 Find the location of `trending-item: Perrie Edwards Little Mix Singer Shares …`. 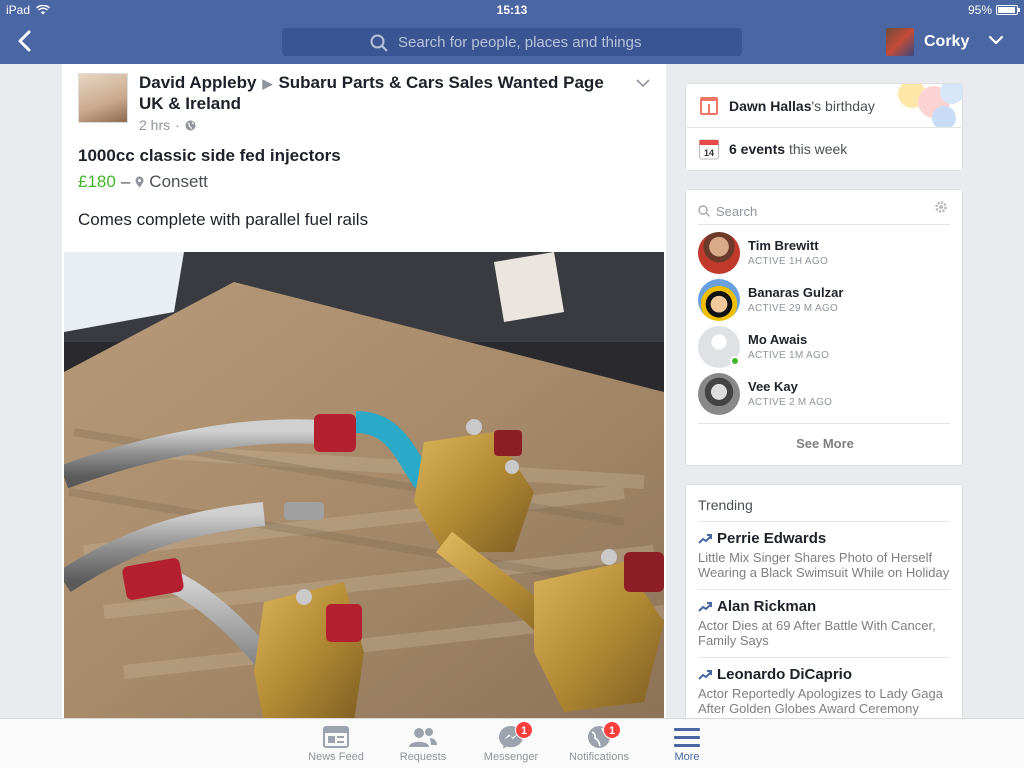

trending-item: Perrie Edwards Little Mix Singer Shares … is located at coordinates (824, 555).